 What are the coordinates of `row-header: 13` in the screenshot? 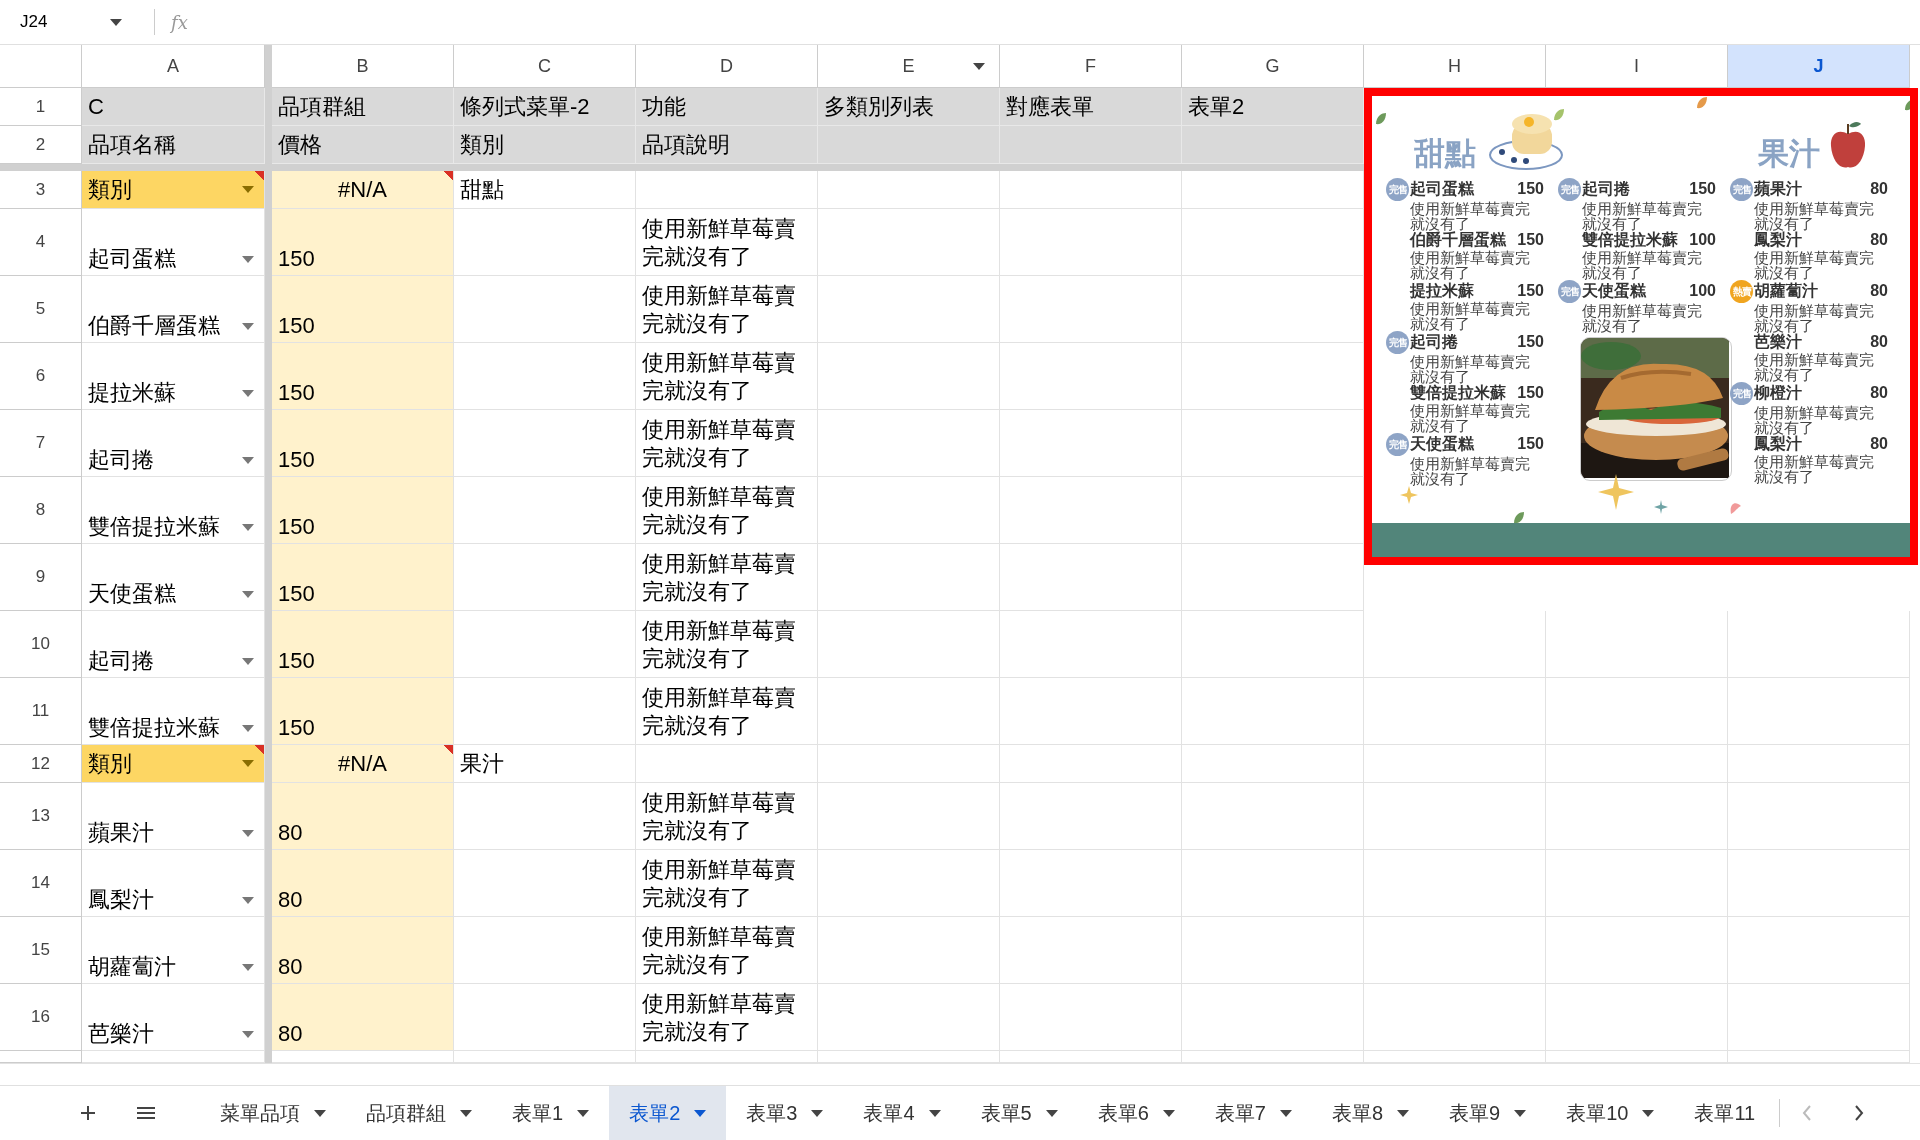 It's located at (41, 816).